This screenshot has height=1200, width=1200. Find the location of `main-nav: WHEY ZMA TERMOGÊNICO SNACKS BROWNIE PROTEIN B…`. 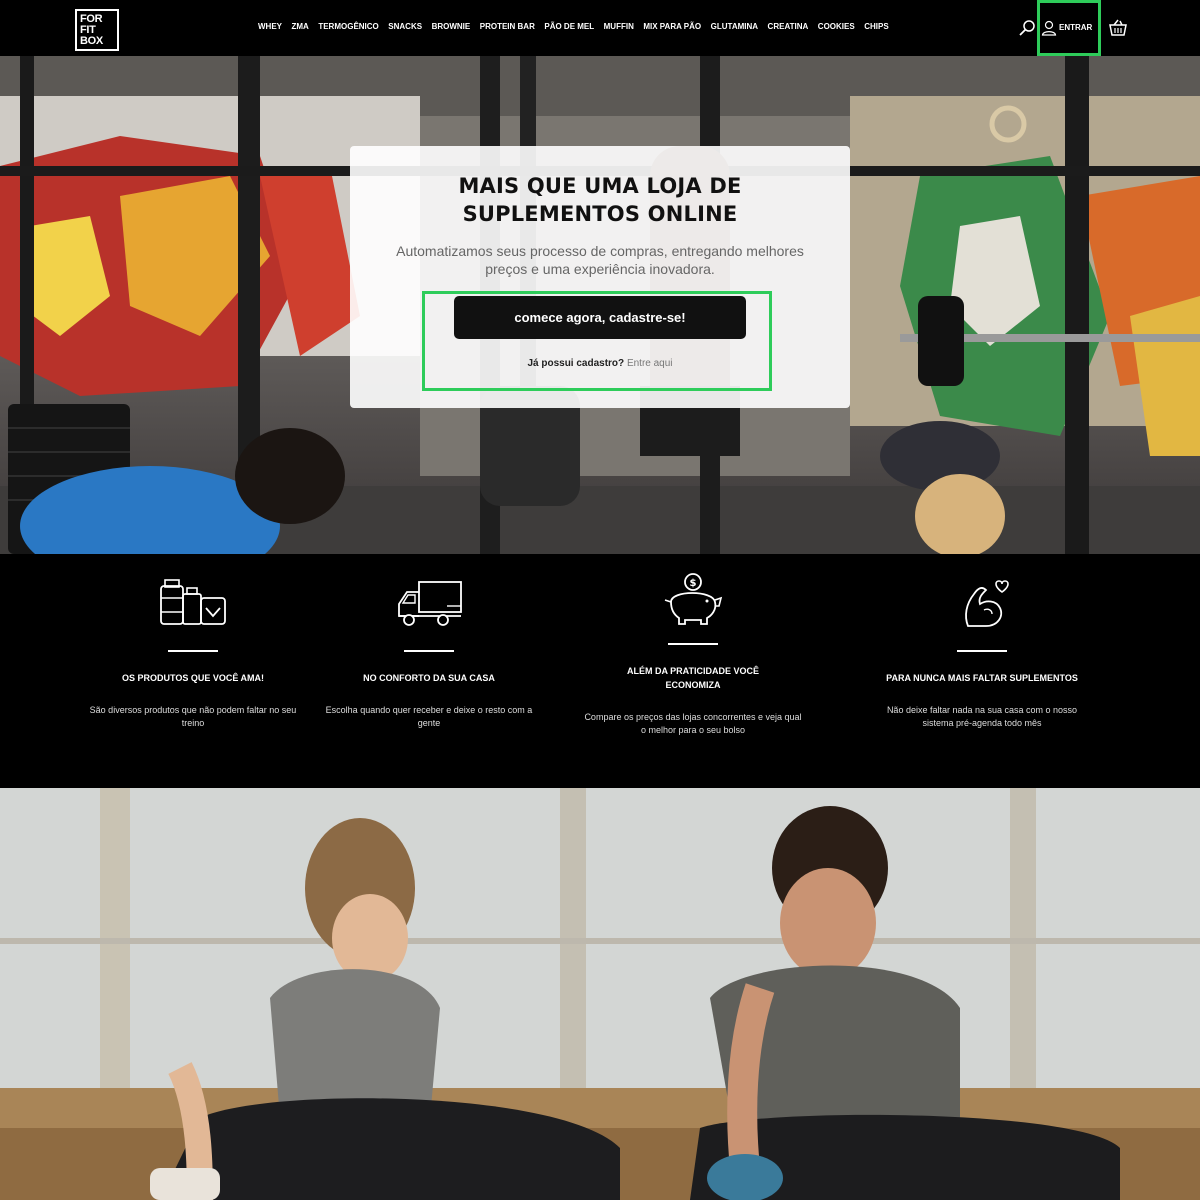

main-nav: WHEY ZMA TERMOGÊNICO SNACKS BROWNIE PROTEIN B… is located at coordinates (578, 26).